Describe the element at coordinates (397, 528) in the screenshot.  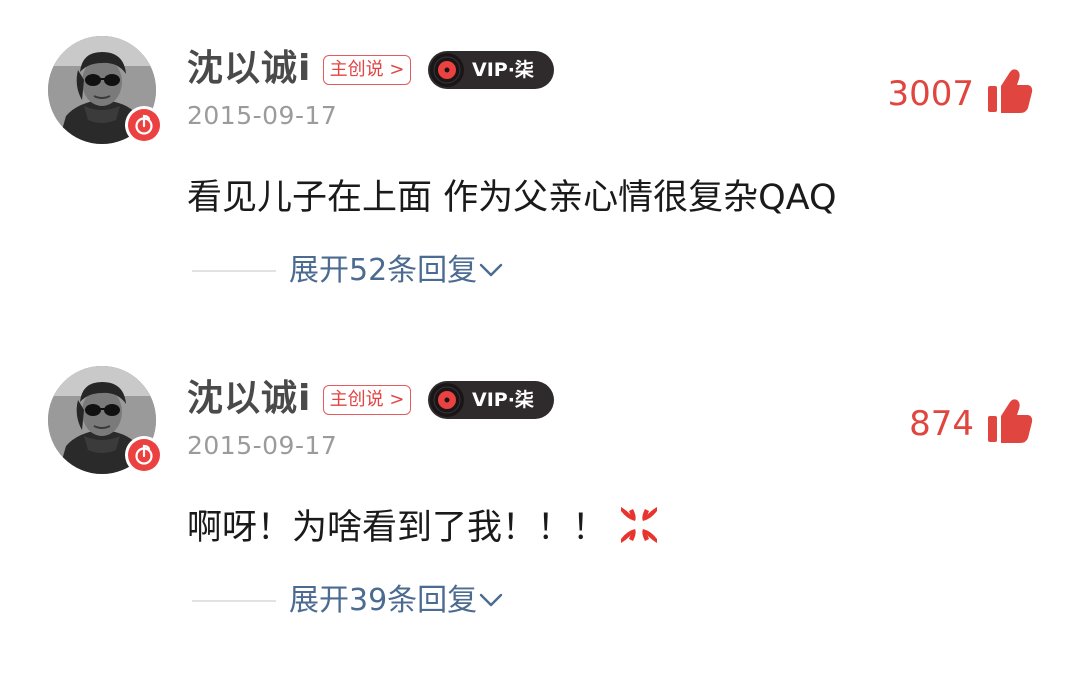
I see `comment-text-body: 啊呀！为啥看到了我！！！` at that location.